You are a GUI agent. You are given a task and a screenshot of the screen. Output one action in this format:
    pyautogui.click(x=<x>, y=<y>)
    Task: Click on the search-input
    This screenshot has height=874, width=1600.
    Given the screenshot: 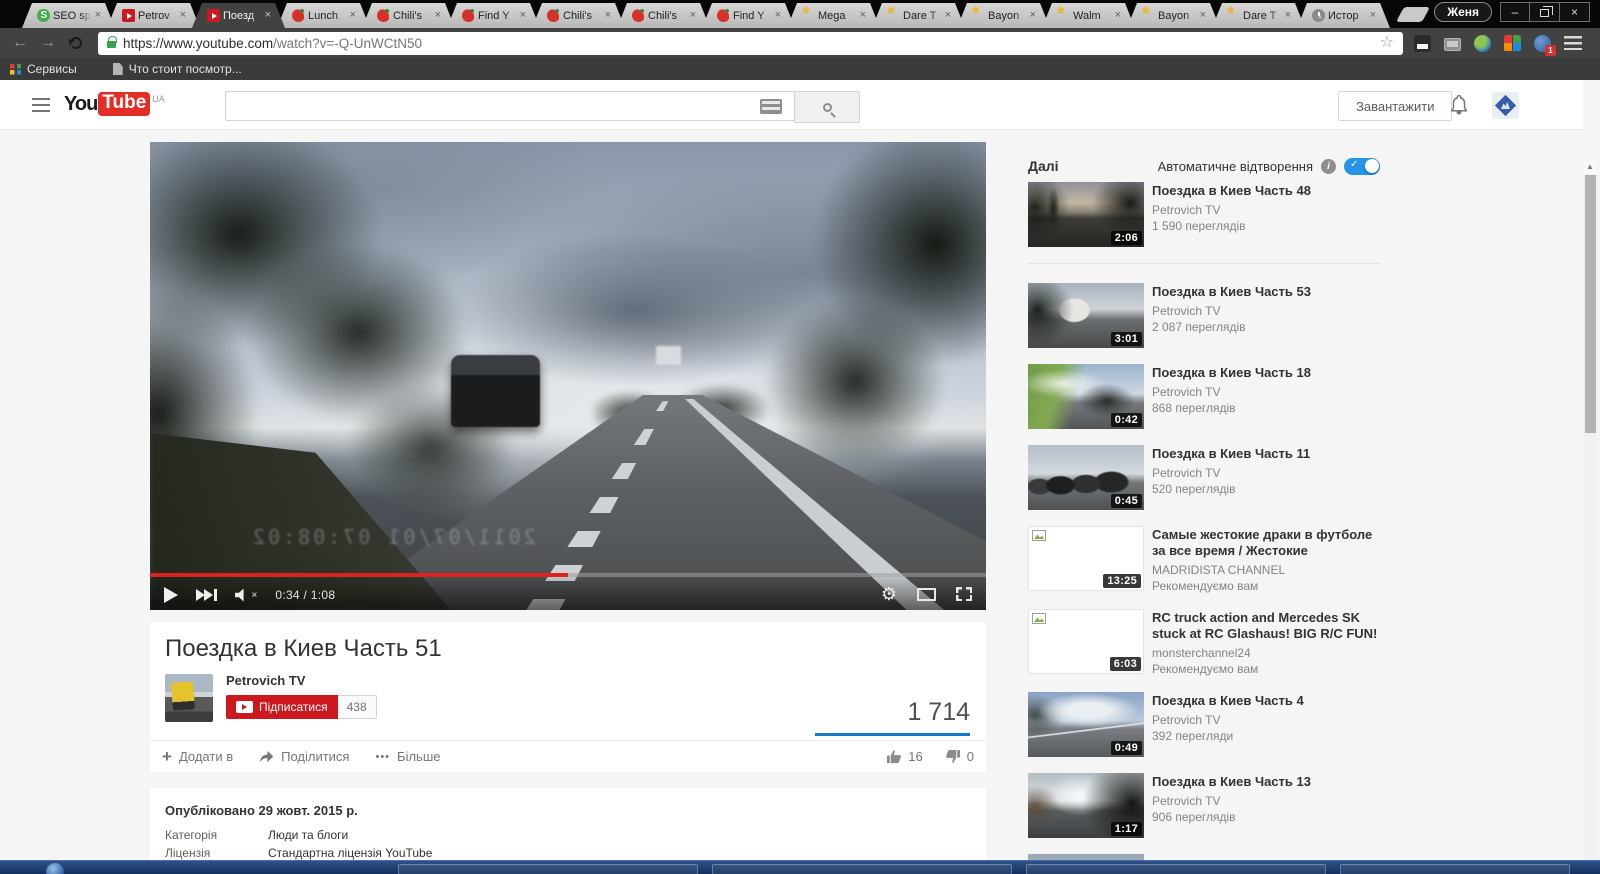 What is the action you would take?
    pyautogui.click(x=510, y=106)
    